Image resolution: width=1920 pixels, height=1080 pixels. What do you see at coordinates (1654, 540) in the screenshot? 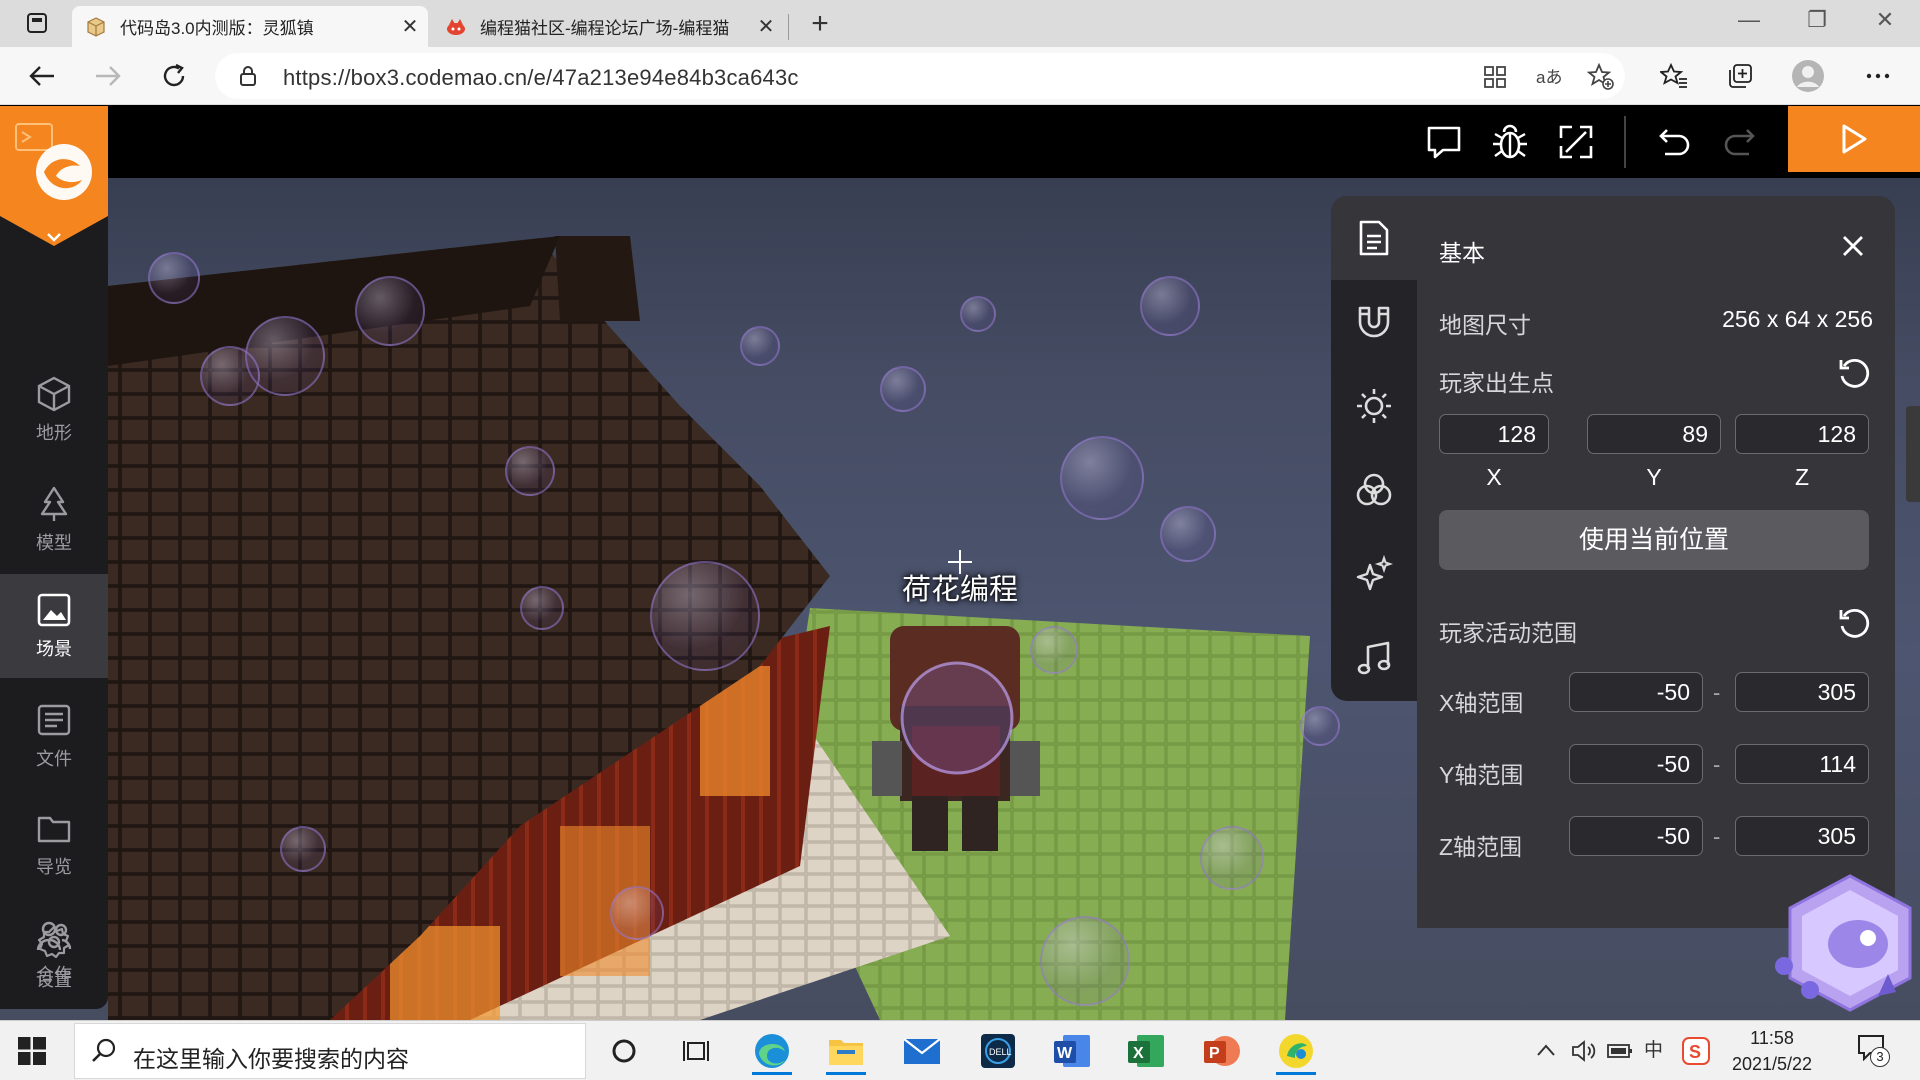
I see `use-current-position-button: 使用当前位置` at bounding box center [1654, 540].